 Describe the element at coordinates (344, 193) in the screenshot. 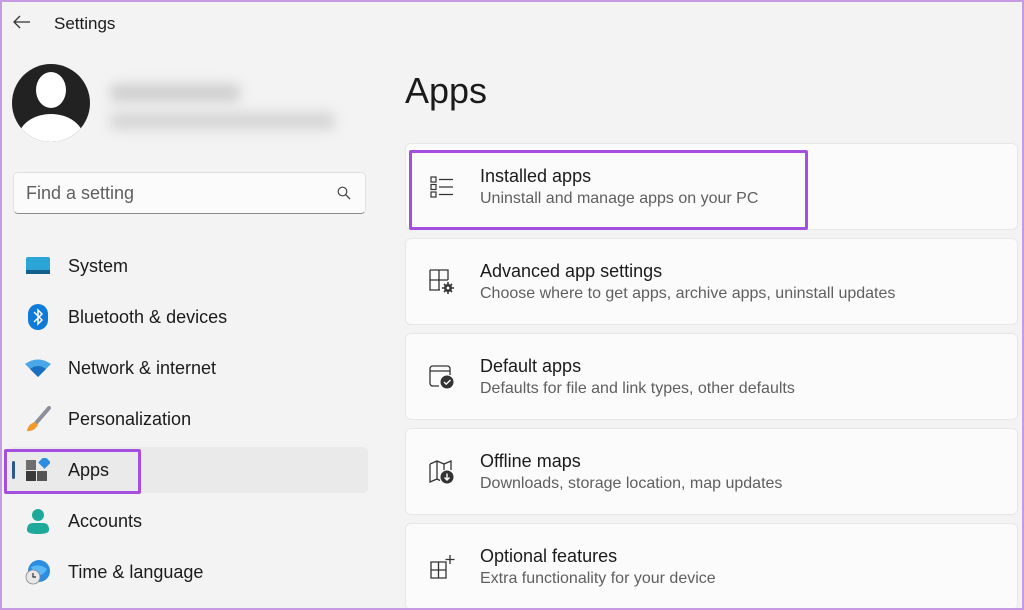

I see `search-icon` at that location.